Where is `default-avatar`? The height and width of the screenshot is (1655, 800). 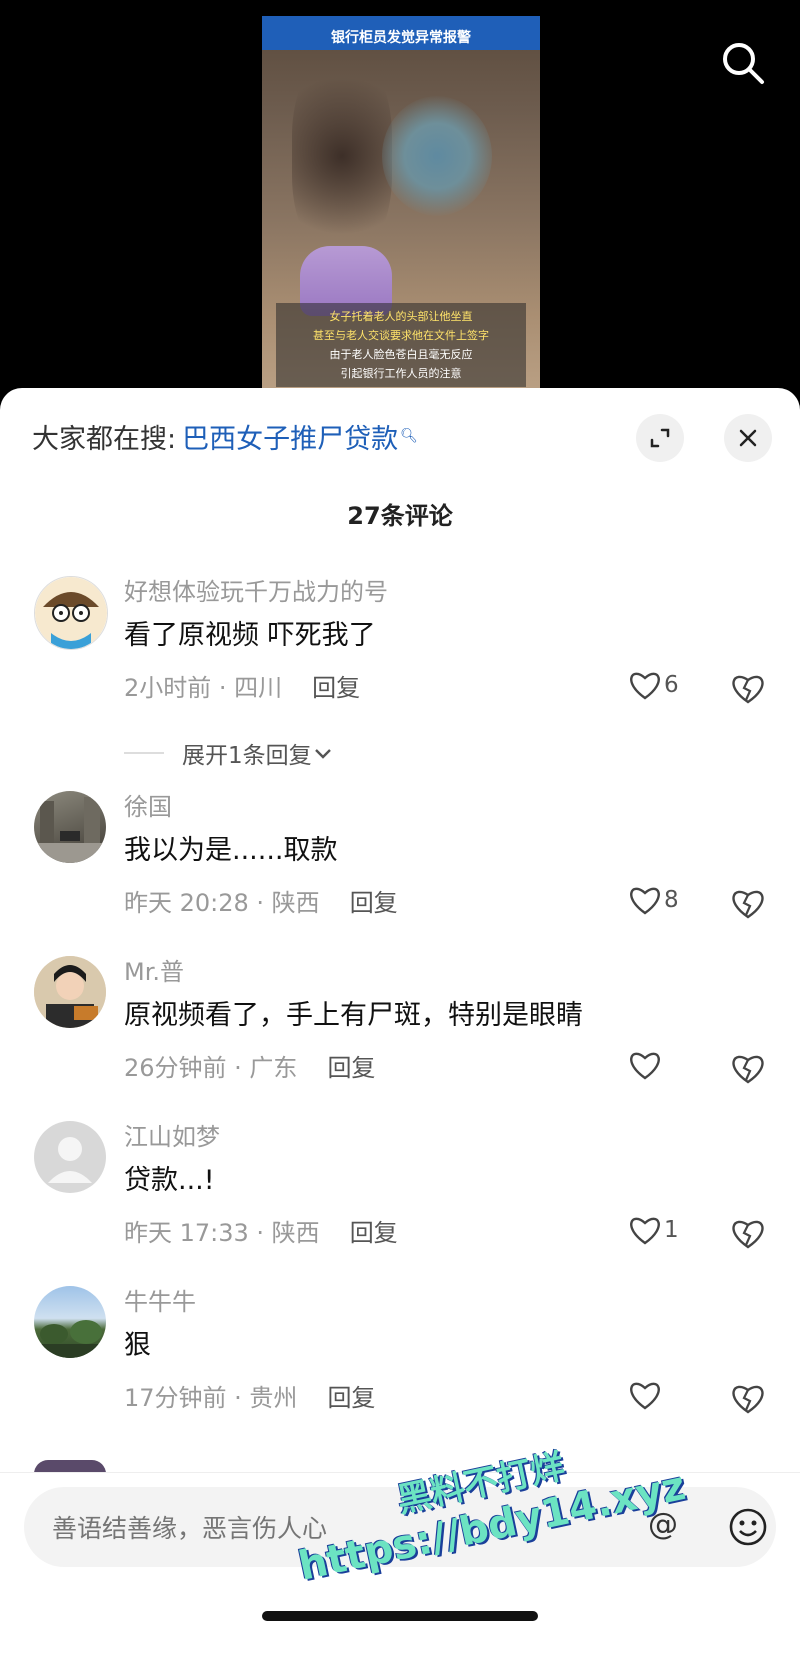
default-avatar is located at coordinates (70, 1157).